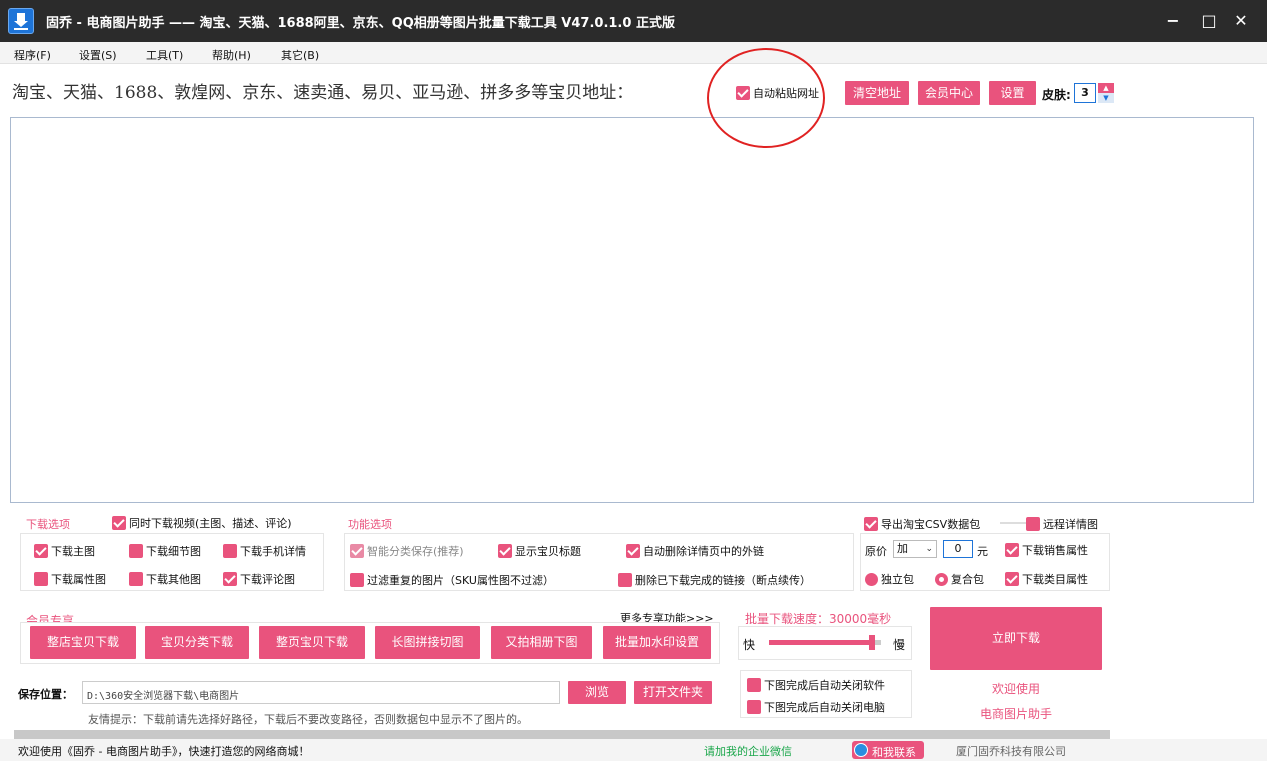  Describe the element at coordinates (824, 707) in the screenshot. I see `close-pc-label: 下图完成后自动关闭电脑` at that location.